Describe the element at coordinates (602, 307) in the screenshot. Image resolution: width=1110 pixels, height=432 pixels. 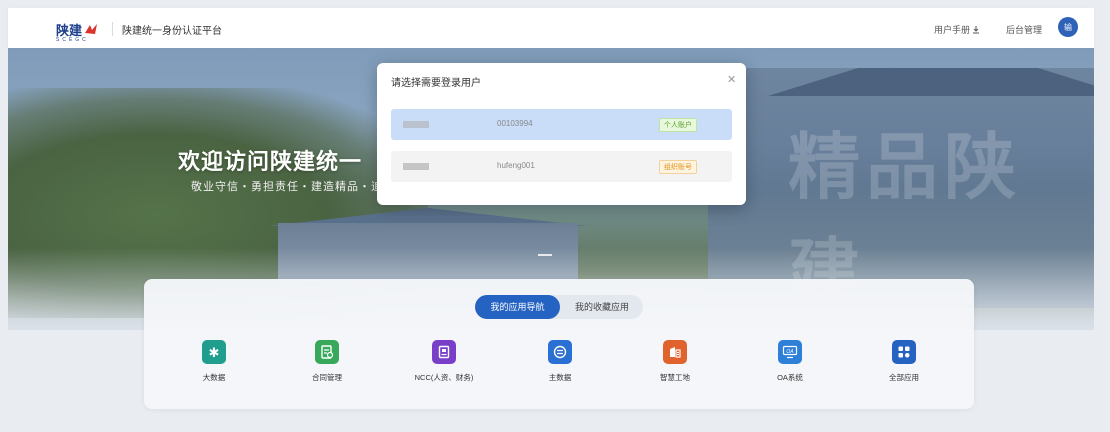
I see `tab-favorite-apps: 我的收藏应用` at that location.